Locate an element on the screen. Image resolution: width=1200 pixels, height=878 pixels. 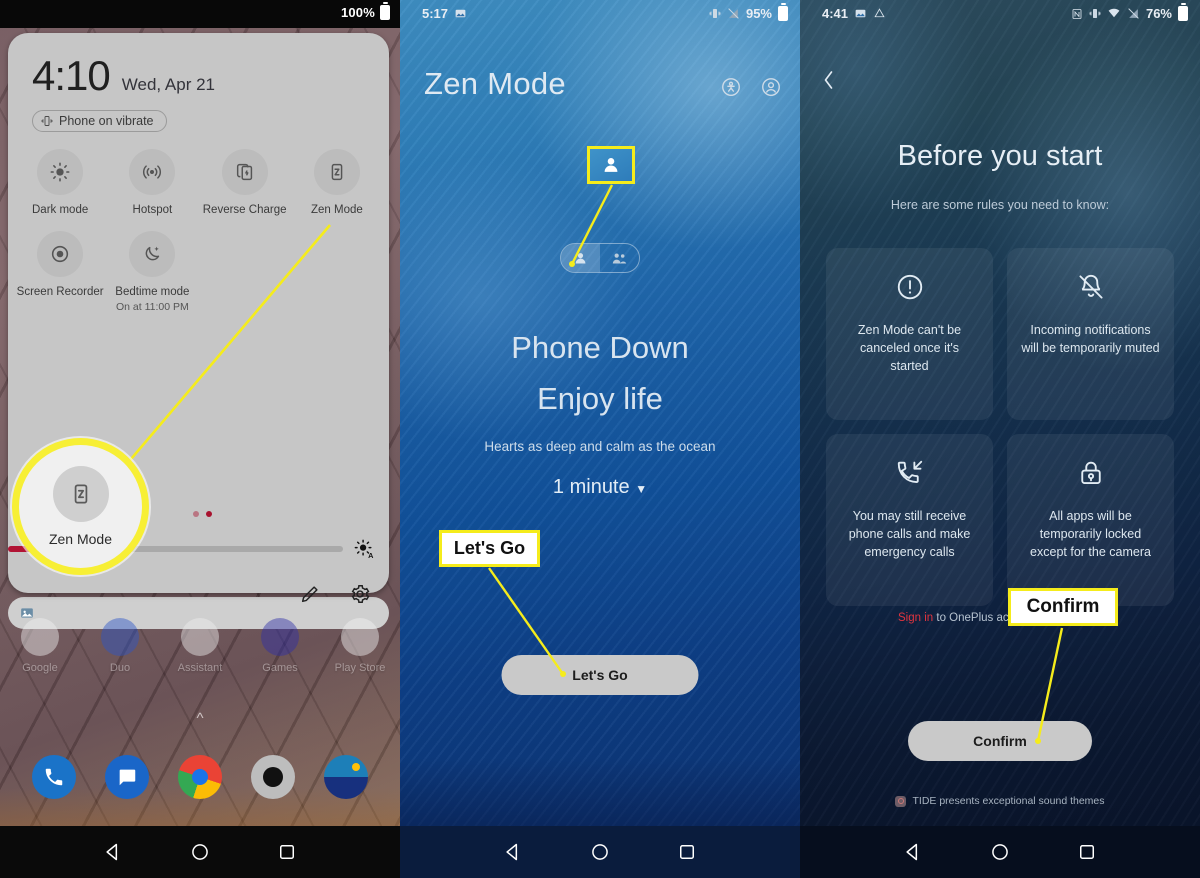
home-app-games: Games is located at coordinates (280, 646).